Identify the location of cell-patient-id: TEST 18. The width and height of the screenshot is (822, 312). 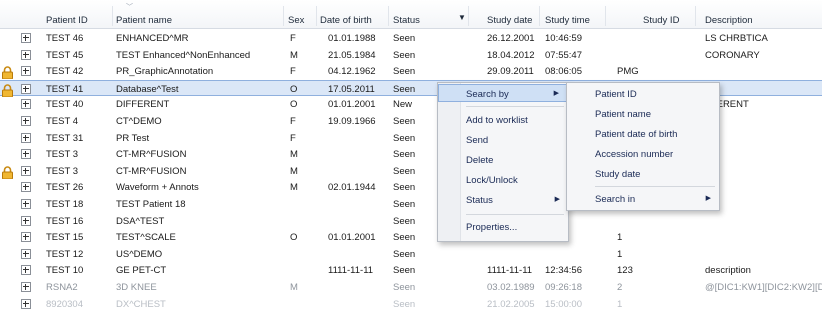
(65, 204).